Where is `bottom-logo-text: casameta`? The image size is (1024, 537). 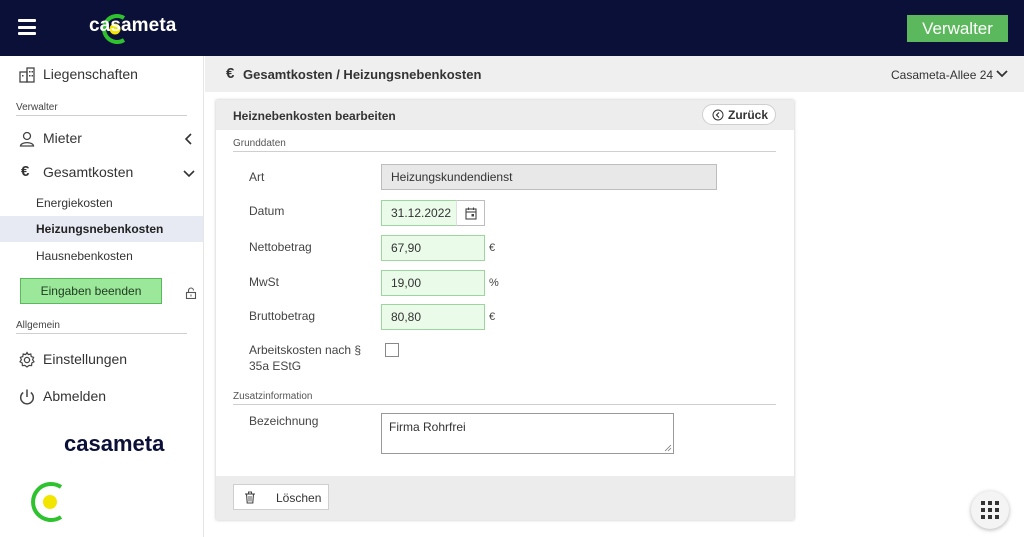 bottom-logo-text: casameta is located at coordinates (114, 443).